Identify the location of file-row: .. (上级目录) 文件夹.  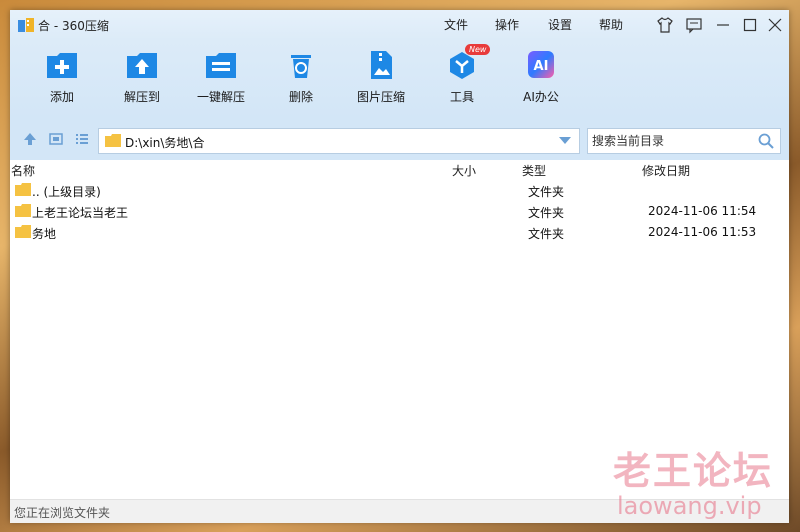
(399, 190).